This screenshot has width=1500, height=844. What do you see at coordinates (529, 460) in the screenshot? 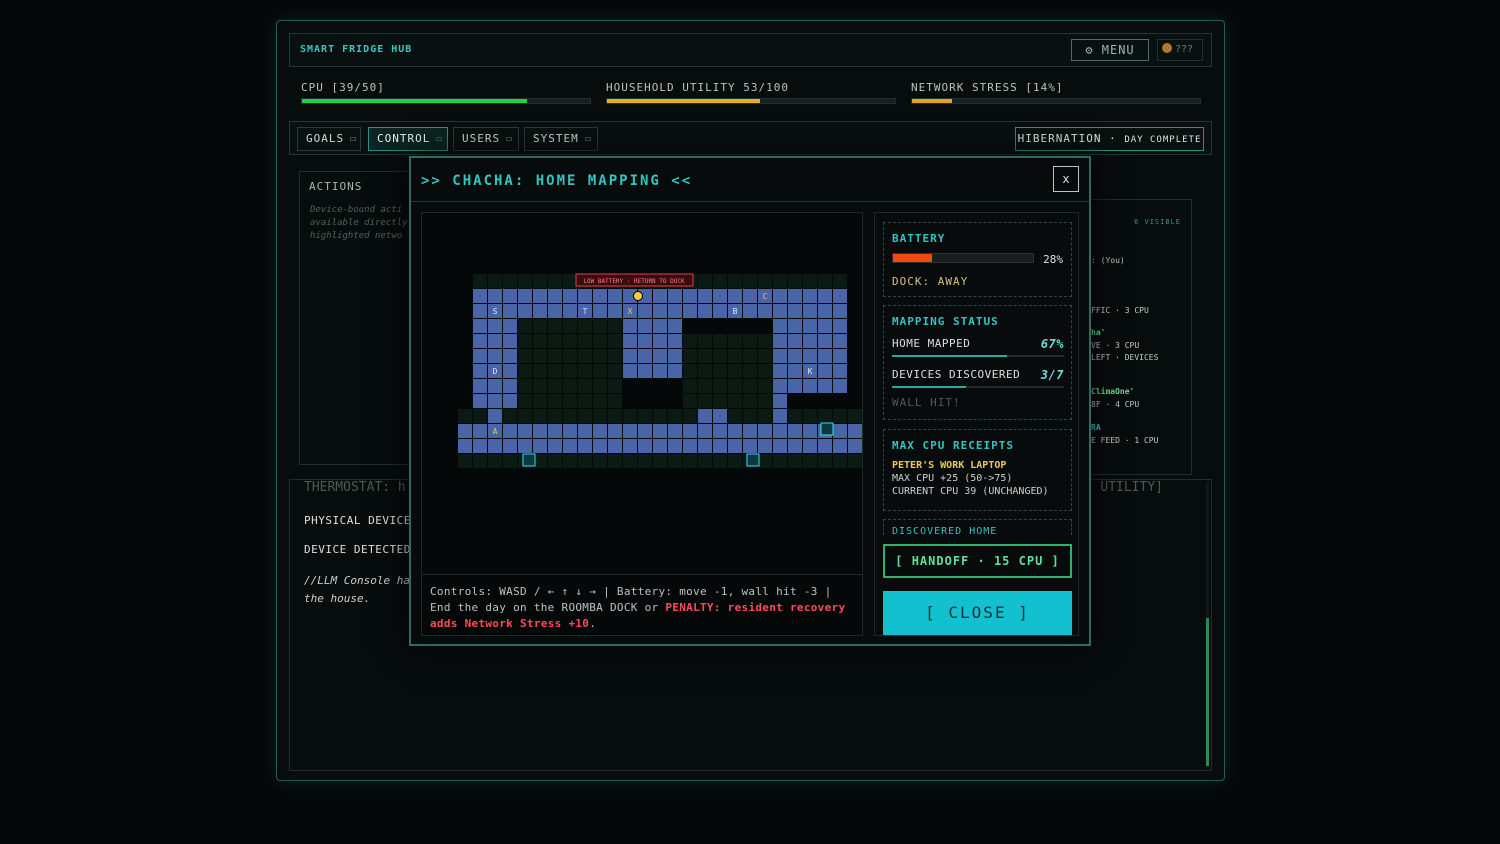
I see `device-marker-icon` at bounding box center [529, 460].